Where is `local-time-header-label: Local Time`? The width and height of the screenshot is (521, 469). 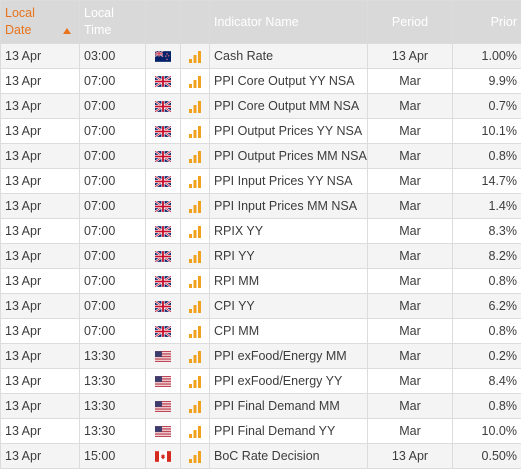
local-time-header-label: Local Time is located at coordinates (104, 22).